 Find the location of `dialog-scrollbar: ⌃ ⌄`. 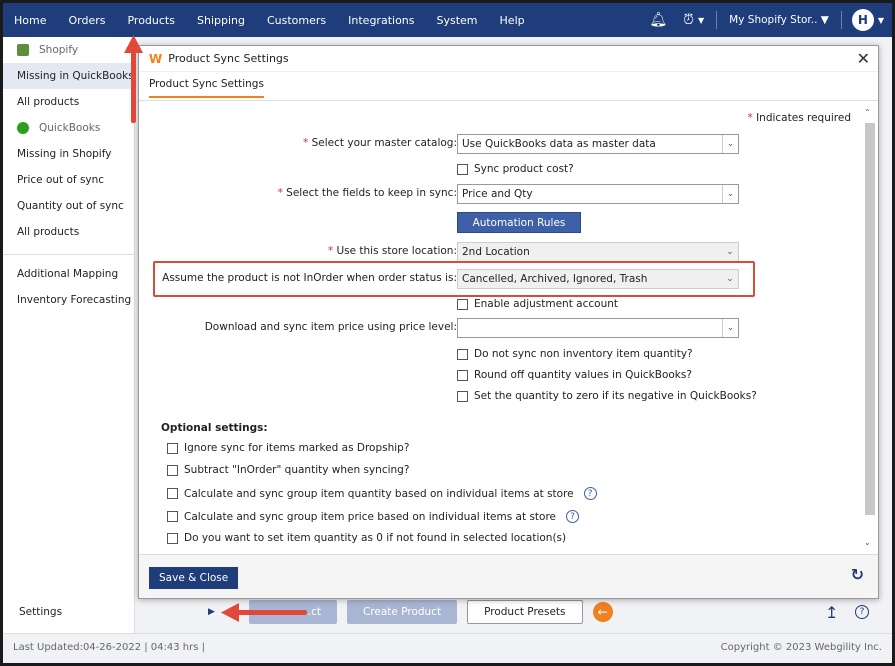

dialog-scrollbar: ⌃ ⌄ is located at coordinates (869, 330).